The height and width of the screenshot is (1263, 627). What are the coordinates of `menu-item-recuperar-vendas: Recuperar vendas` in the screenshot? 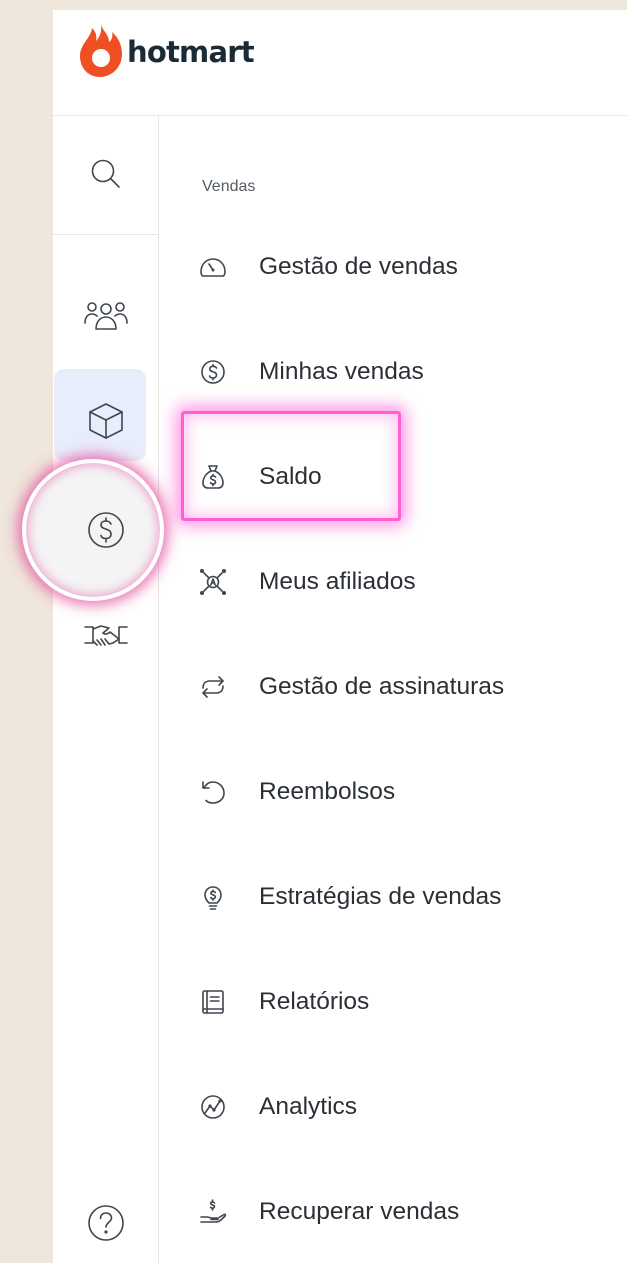 It's located at (400, 1212).